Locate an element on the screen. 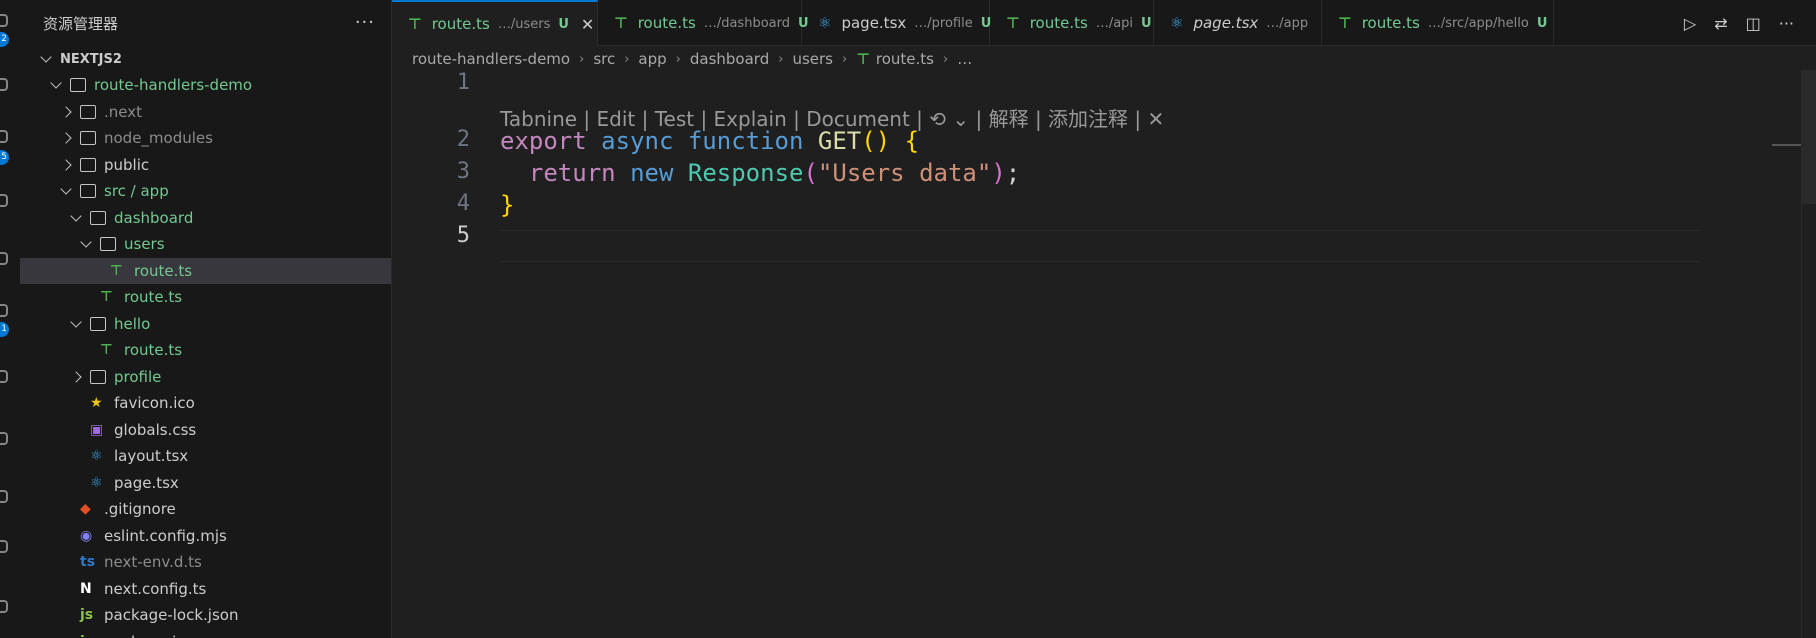 The width and height of the screenshot is (1816, 638). editor-tab: ⊤ route.ts …/dashboard U is located at coordinates (703, 23).